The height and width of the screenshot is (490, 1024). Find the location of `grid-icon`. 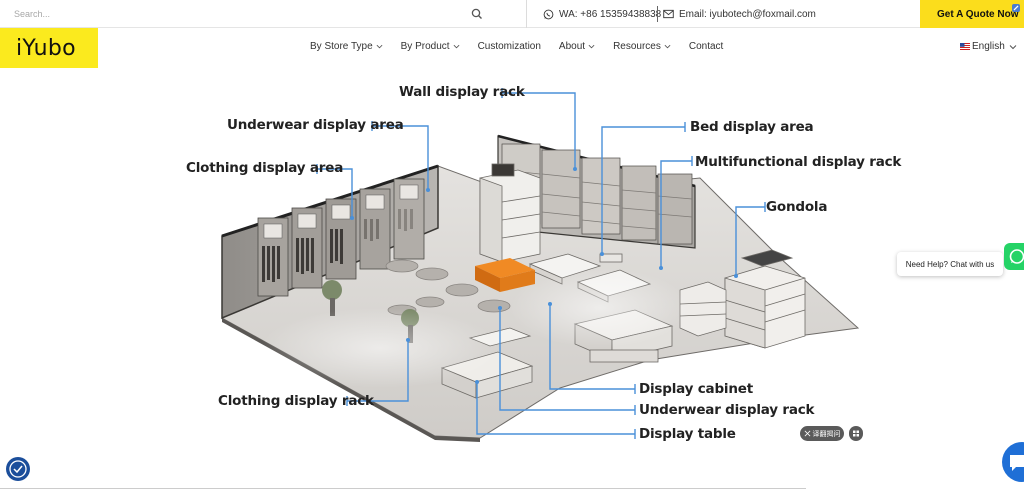

grid-icon is located at coordinates (856, 433).